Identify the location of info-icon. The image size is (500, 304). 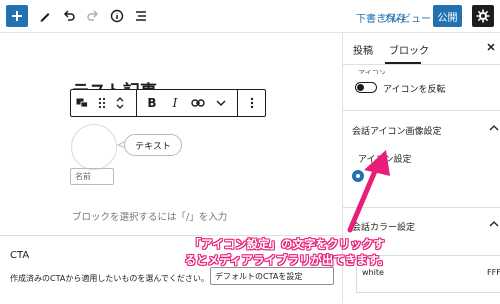
(117, 16).